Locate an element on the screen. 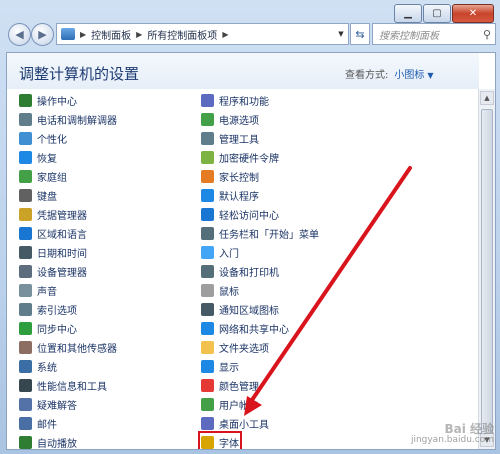 The height and width of the screenshot is (454, 500). control-panel-item: 电话和调制解调器 is located at coordinates (68, 119).